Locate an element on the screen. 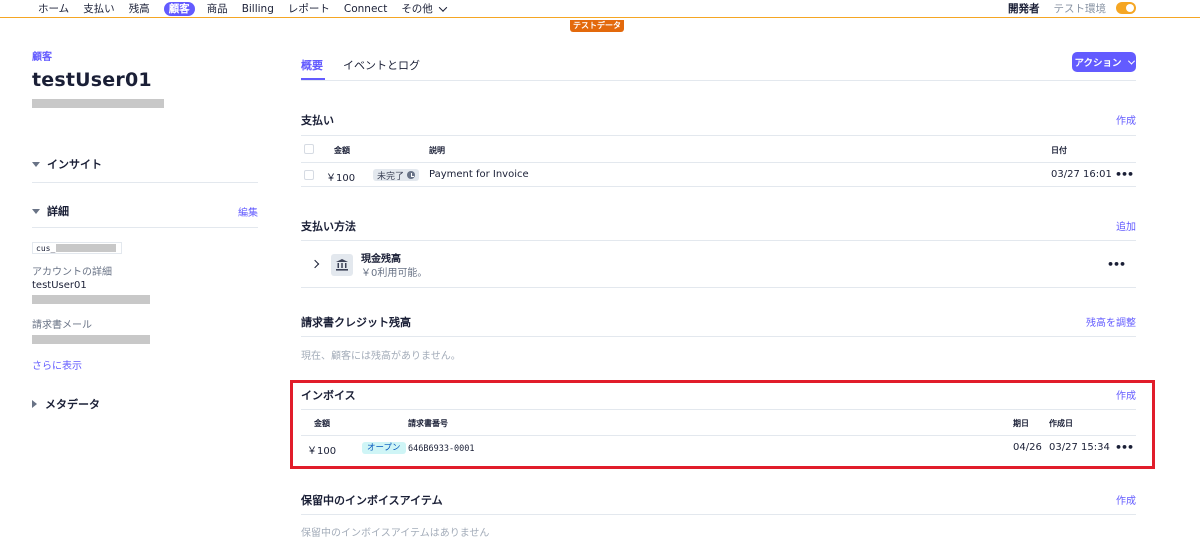 Image resolution: width=1200 pixels, height=557 pixels. bank-glyph is located at coordinates (342, 265).